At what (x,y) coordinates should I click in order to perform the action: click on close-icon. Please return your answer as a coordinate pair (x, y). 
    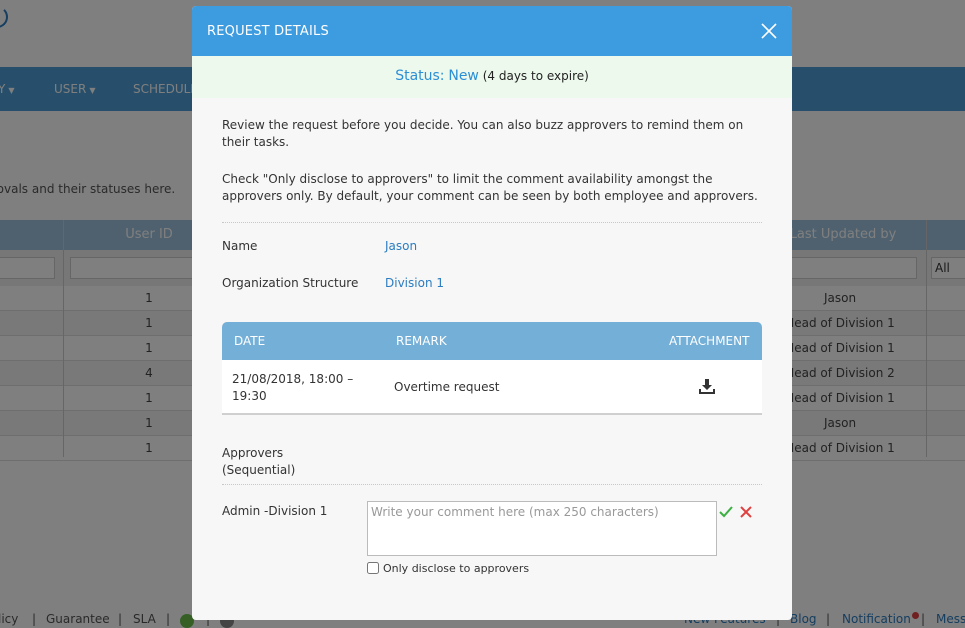
    Looking at the image, I should click on (769, 31).